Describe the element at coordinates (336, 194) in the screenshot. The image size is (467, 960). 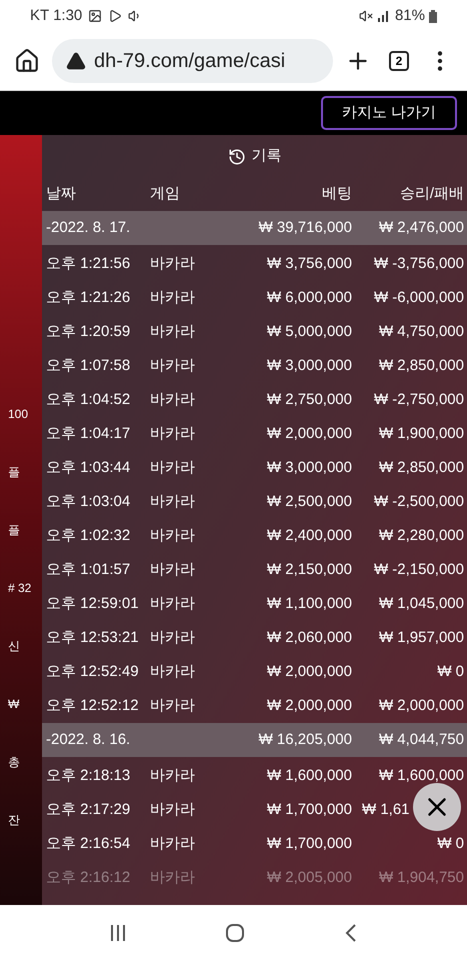
I see `column-header: 베팅` at that location.